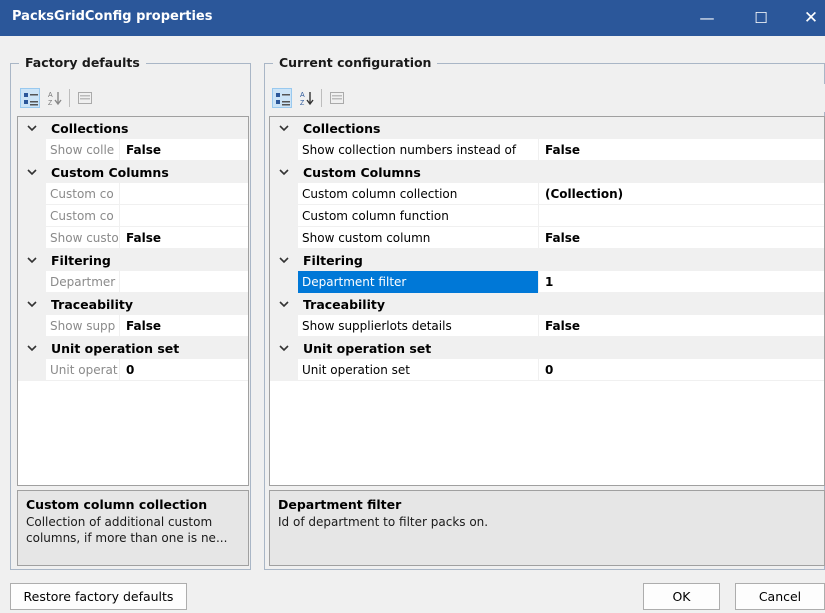 The width and height of the screenshot is (825, 613). I want to click on factory-property-row: Show supp False, so click(133, 326).